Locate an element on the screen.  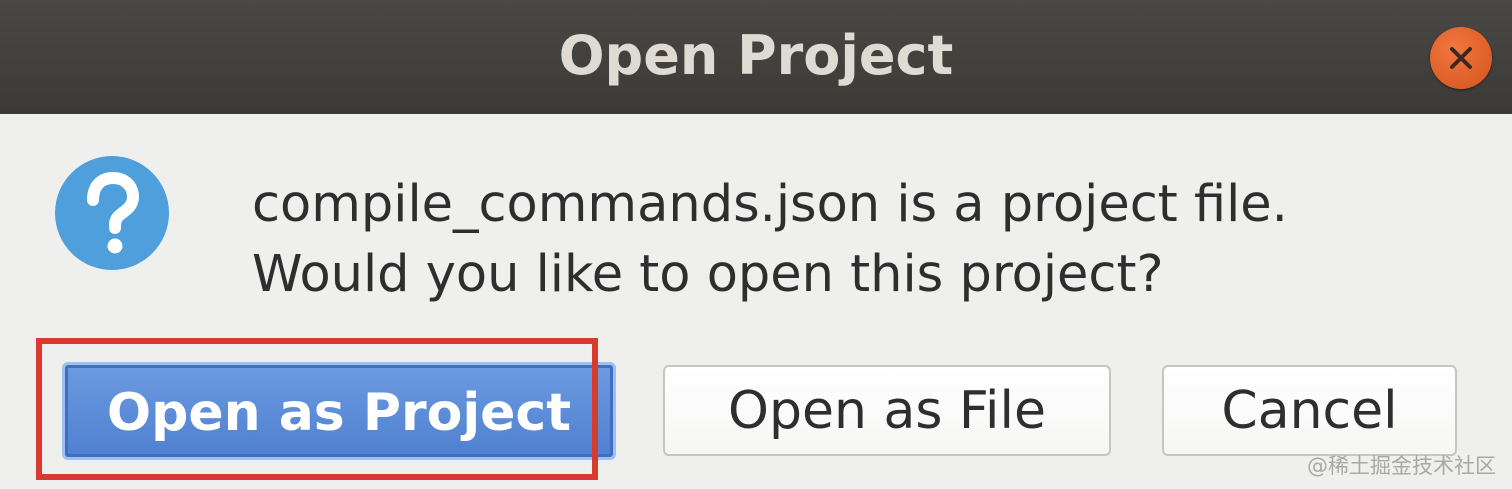
message-line-1: compile_commands.json is a project file. is located at coordinates (770, 204).